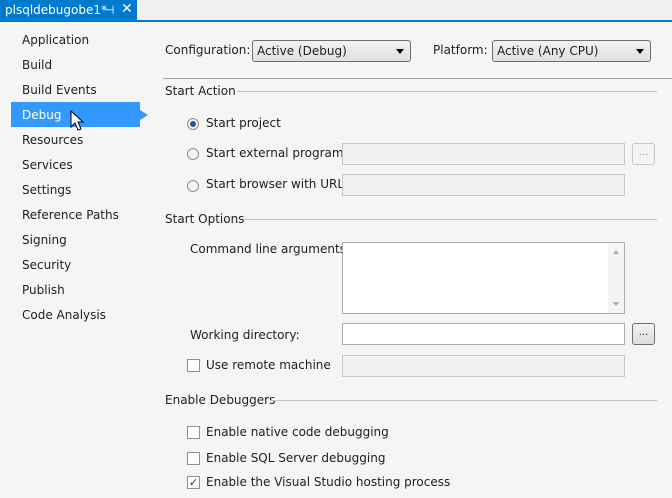  I want to click on configuration-label: Configuration:, so click(208, 50).